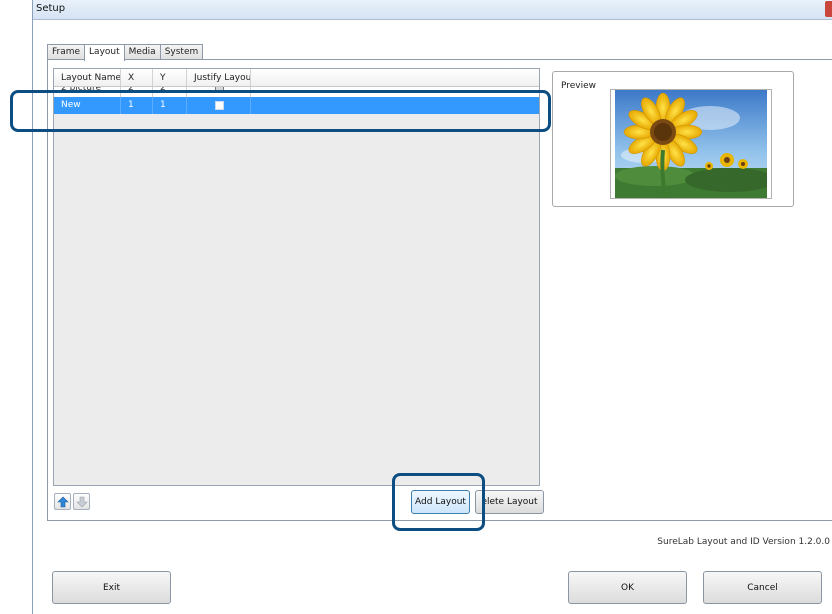 This screenshot has width=832, height=614. I want to click on column-header-justify-layout: Justify Layout, so click(219, 77).